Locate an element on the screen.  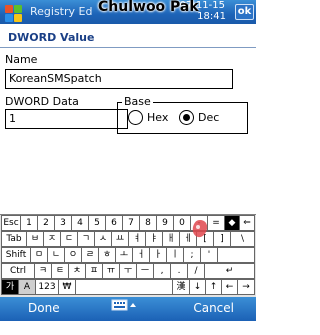
author-watermark: Chulwoo Pak is located at coordinates (148, 7).